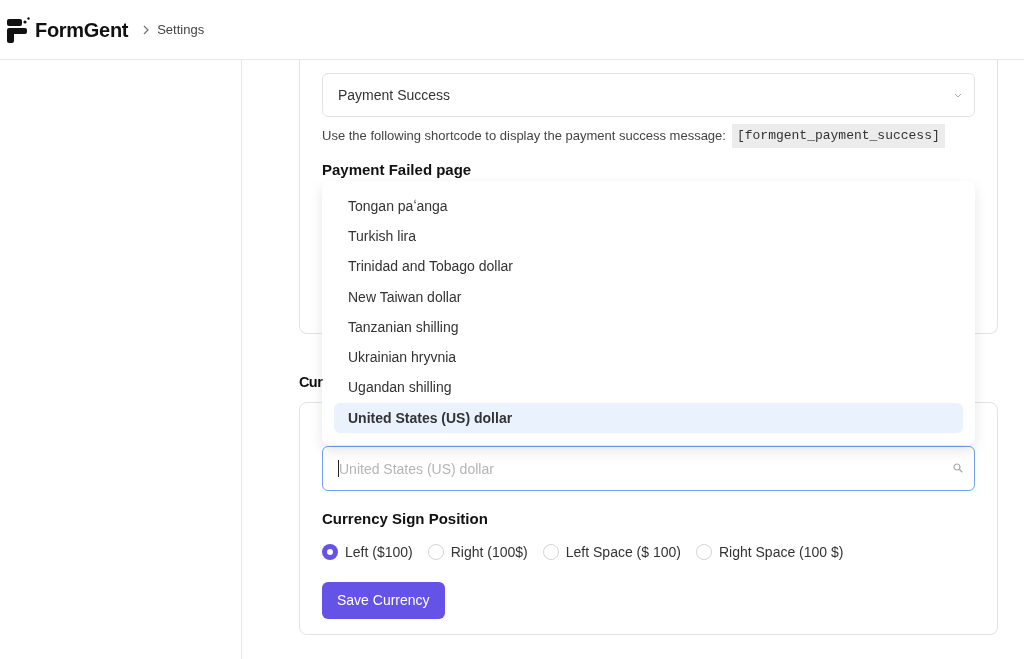 The width and height of the screenshot is (1024, 659). What do you see at coordinates (18, 29) in the screenshot?
I see `logo-icon` at bounding box center [18, 29].